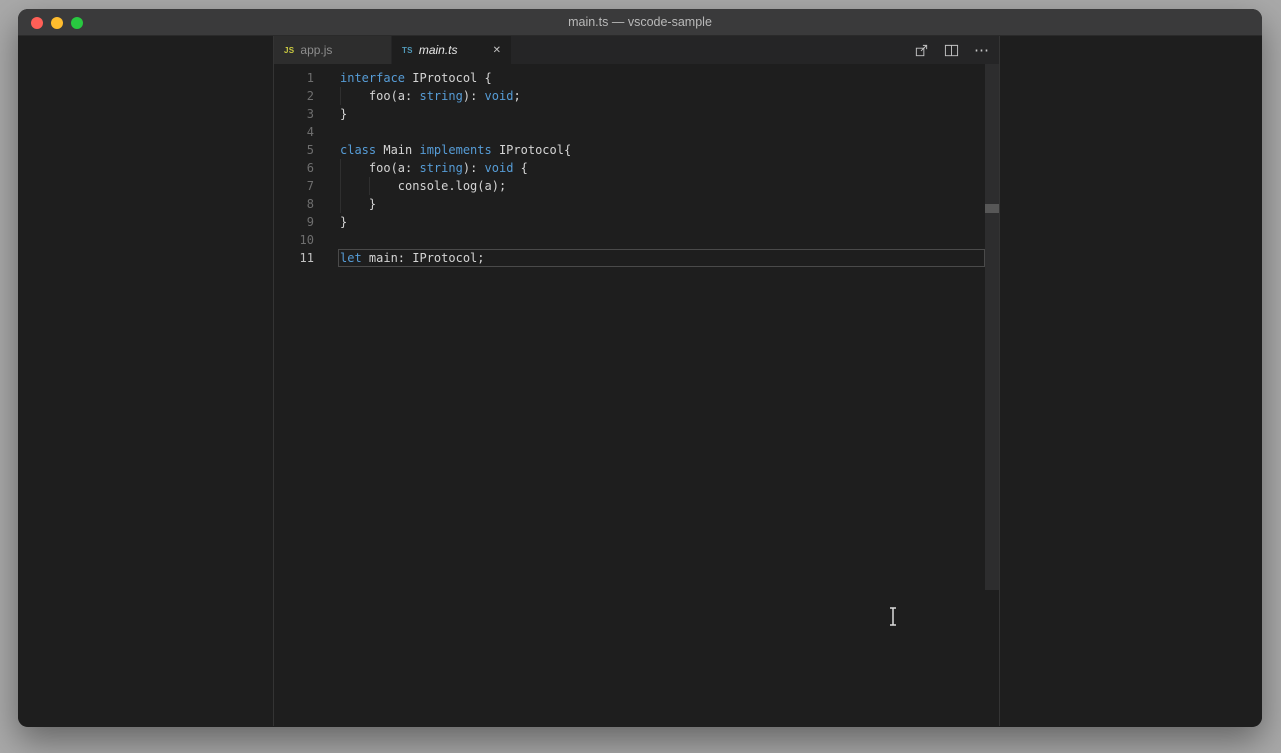  What do you see at coordinates (430, 96) in the screenshot?
I see `line-text: foo(a: string): void;` at bounding box center [430, 96].